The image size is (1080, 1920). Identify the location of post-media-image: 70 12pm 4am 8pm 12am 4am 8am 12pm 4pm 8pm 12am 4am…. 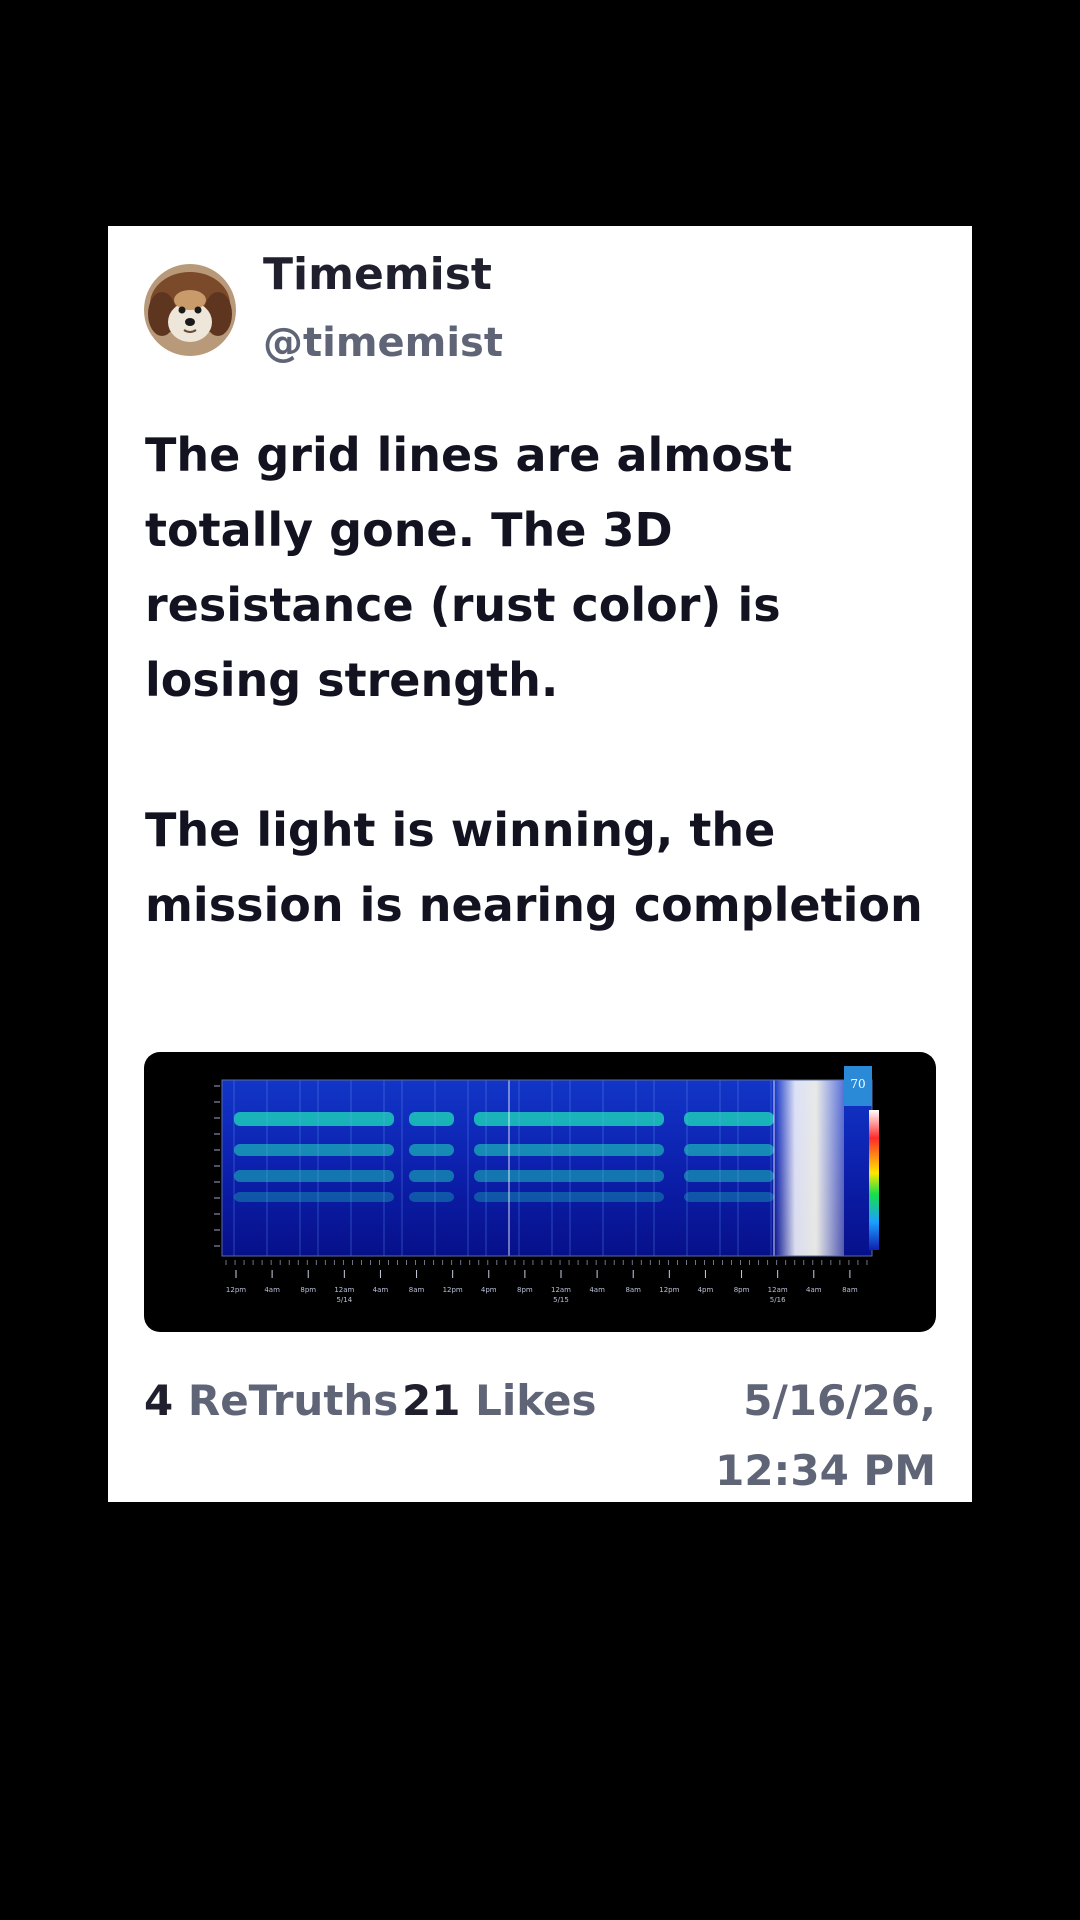
(540, 1192).